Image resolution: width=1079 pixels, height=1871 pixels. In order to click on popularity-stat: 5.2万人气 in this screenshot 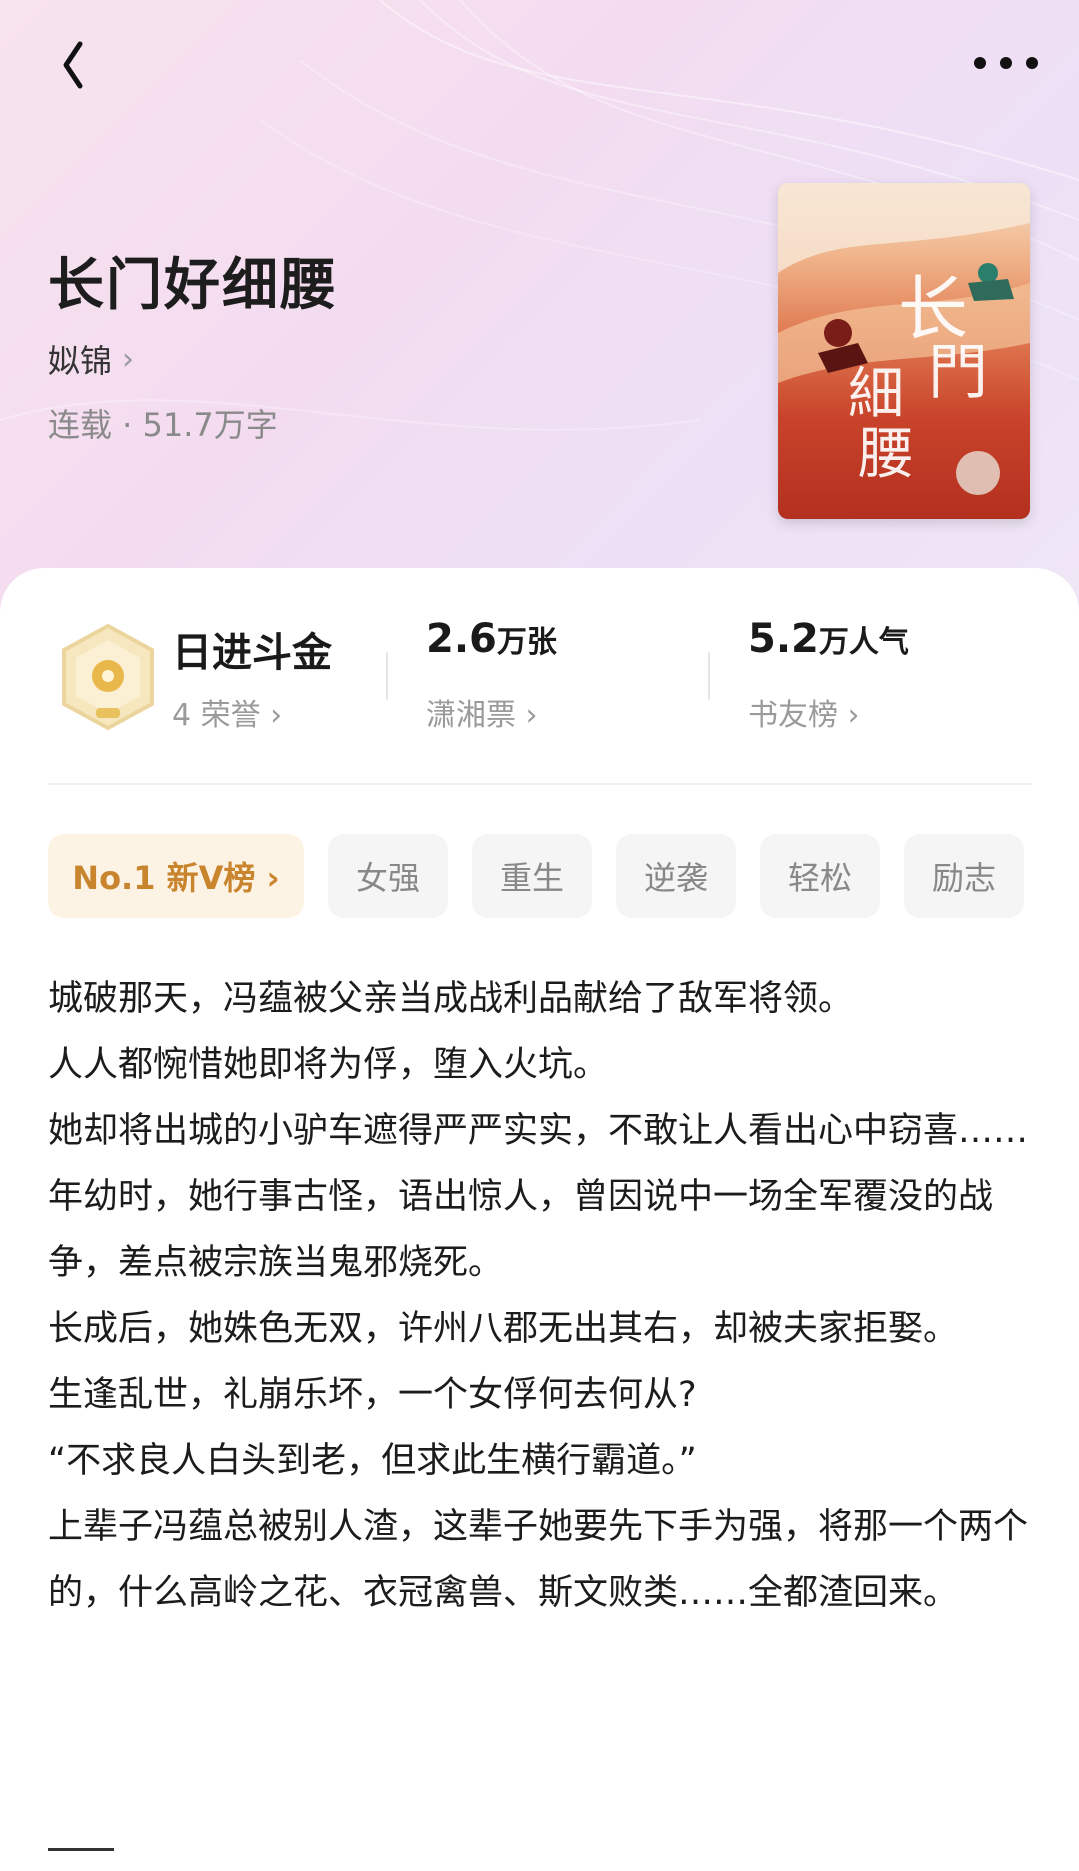, I will do `click(828, 639)`.